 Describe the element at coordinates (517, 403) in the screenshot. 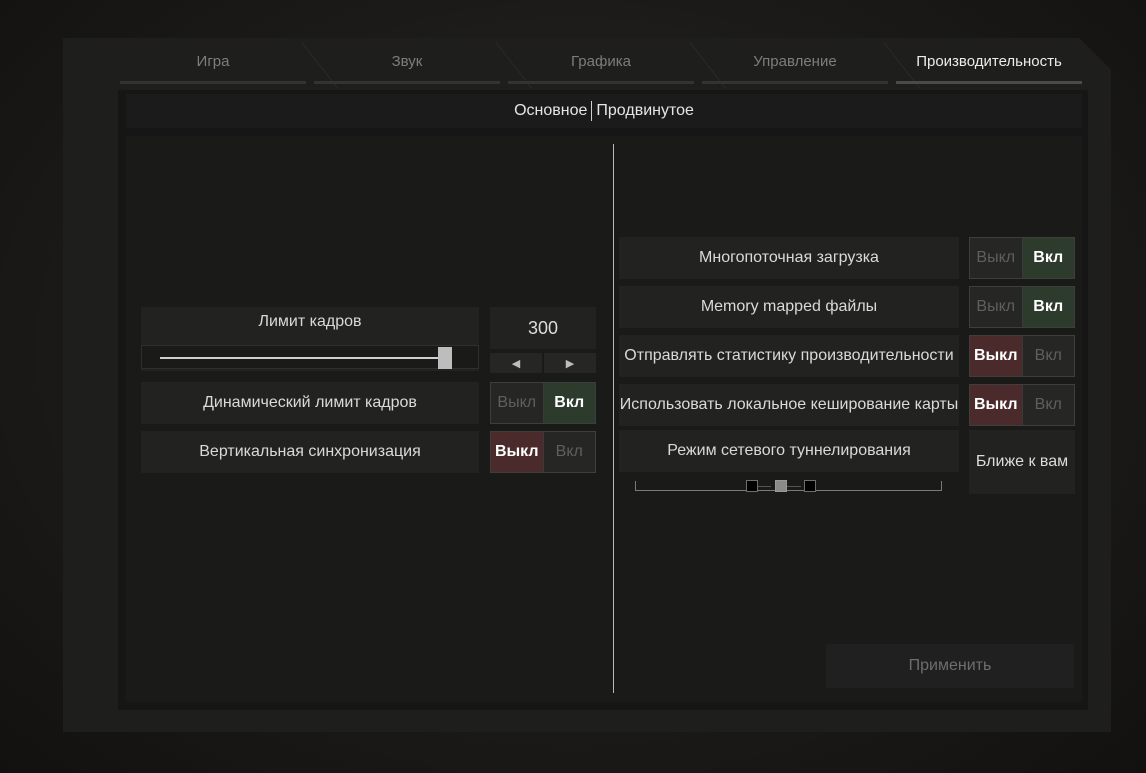

I see `dynamic-frame-limit-off: Выкл` at that location.